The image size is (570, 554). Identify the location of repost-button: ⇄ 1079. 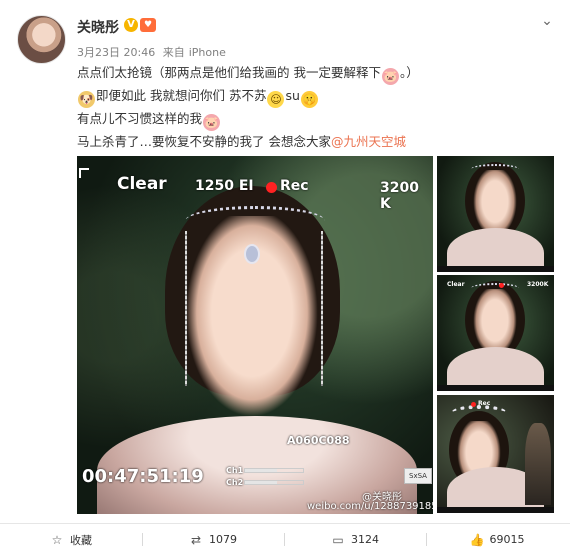
(213, 539).